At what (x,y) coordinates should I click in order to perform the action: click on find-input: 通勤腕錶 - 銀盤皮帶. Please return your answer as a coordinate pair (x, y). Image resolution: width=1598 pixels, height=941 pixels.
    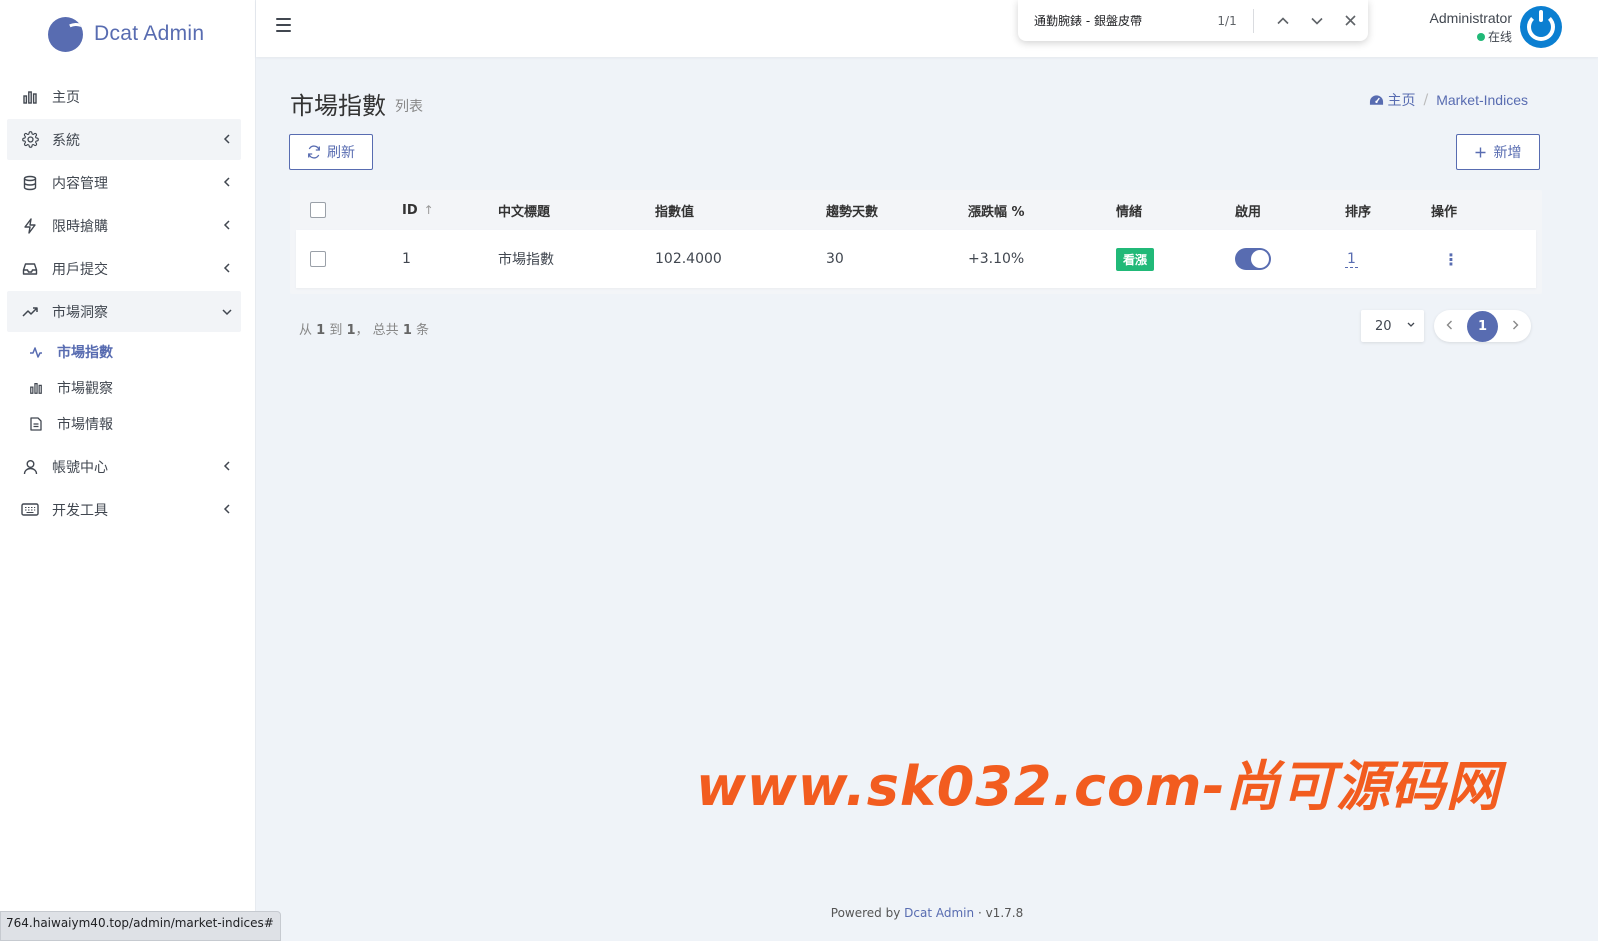
    Looking at the image, I should click on (1116, 20).